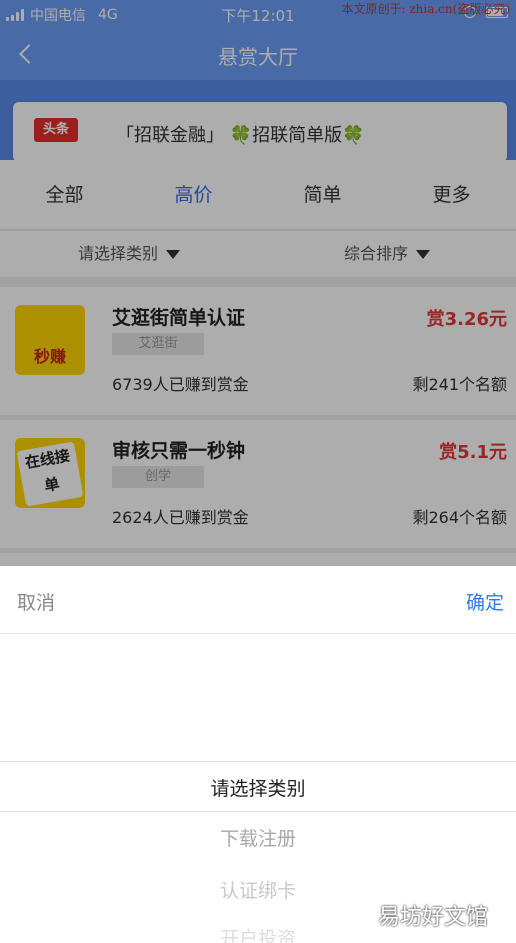  Describe the element at coordinates (258, 837) in the screenshot. I see `picker-option: 下载注册` at that location.